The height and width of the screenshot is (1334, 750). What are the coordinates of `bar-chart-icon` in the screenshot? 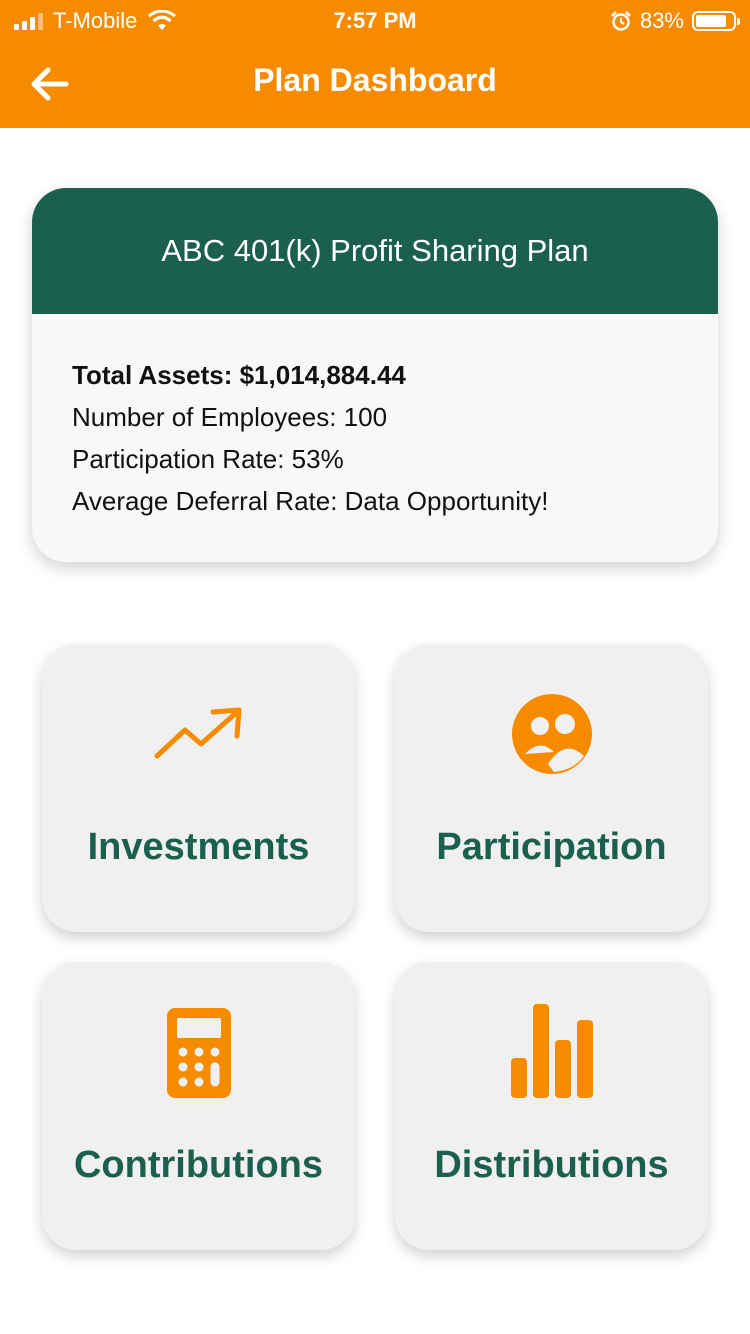 It's located at (551, 1051).